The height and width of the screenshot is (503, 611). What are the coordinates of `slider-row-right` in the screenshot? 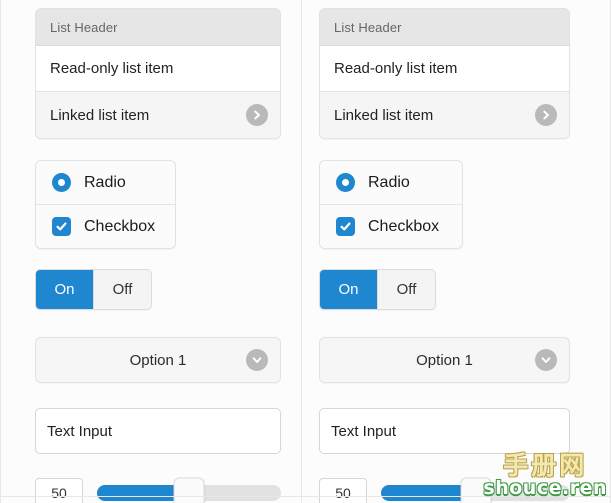 It's located at (444, 490).